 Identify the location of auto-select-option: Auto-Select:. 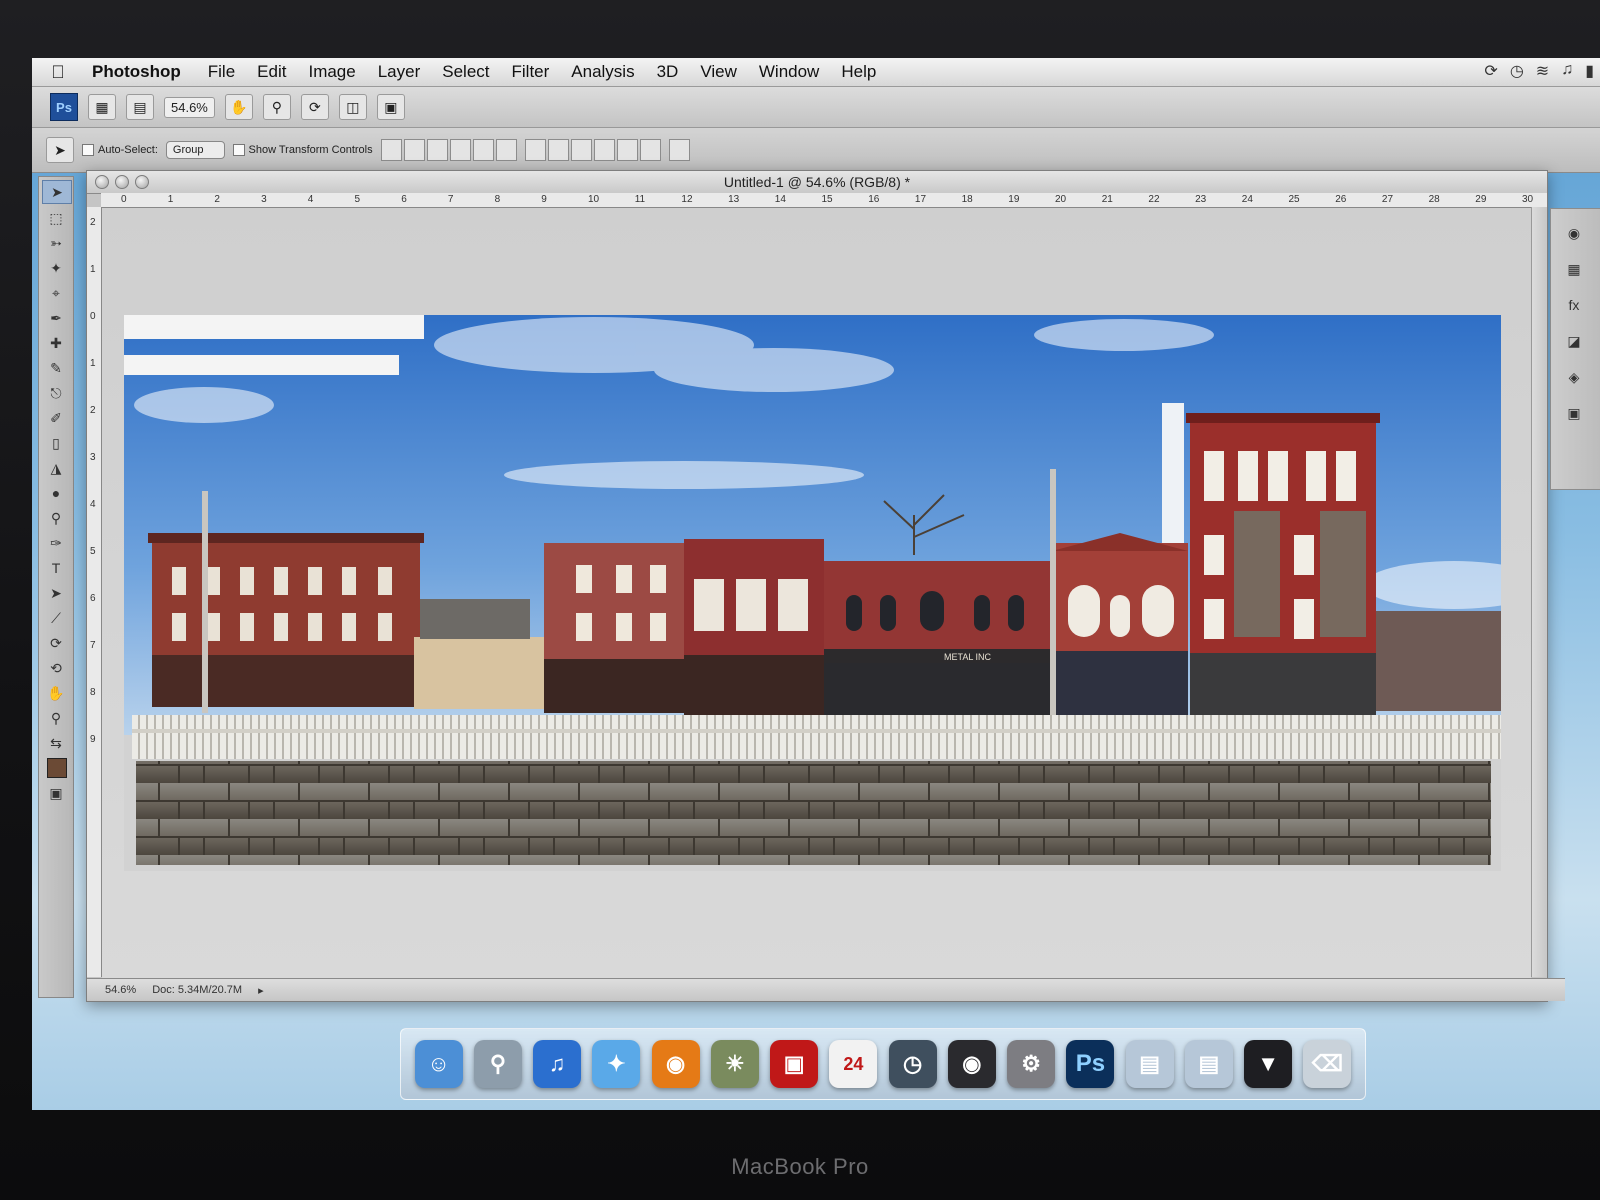
(120, 150).